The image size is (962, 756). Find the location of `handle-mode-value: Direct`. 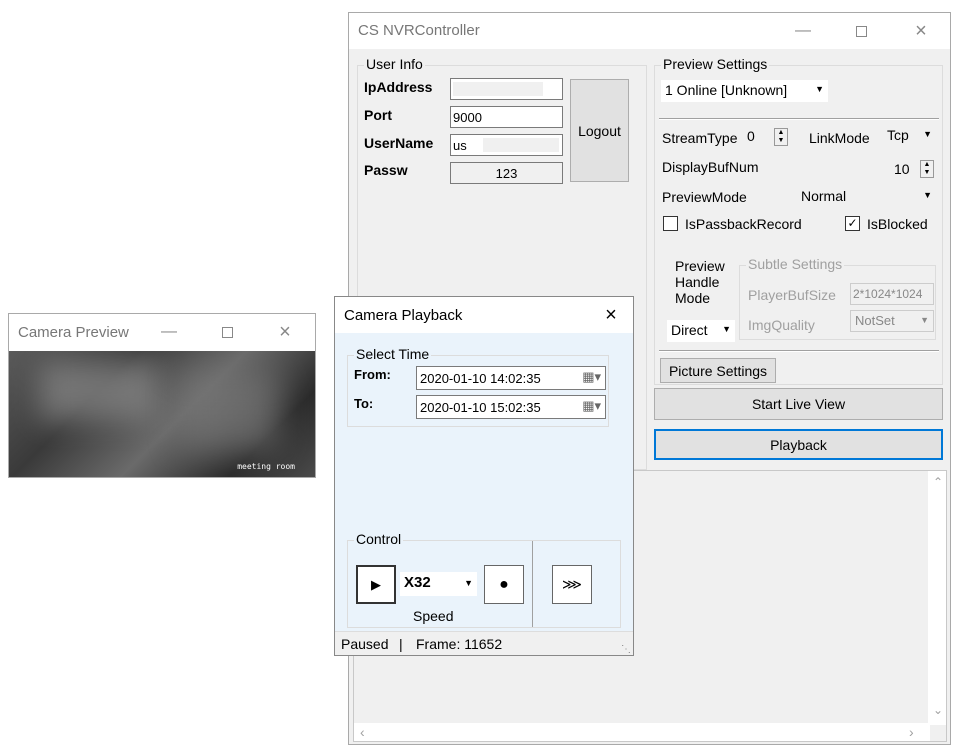

handle-mode-value: Direct is located at coordinates (689, 330).